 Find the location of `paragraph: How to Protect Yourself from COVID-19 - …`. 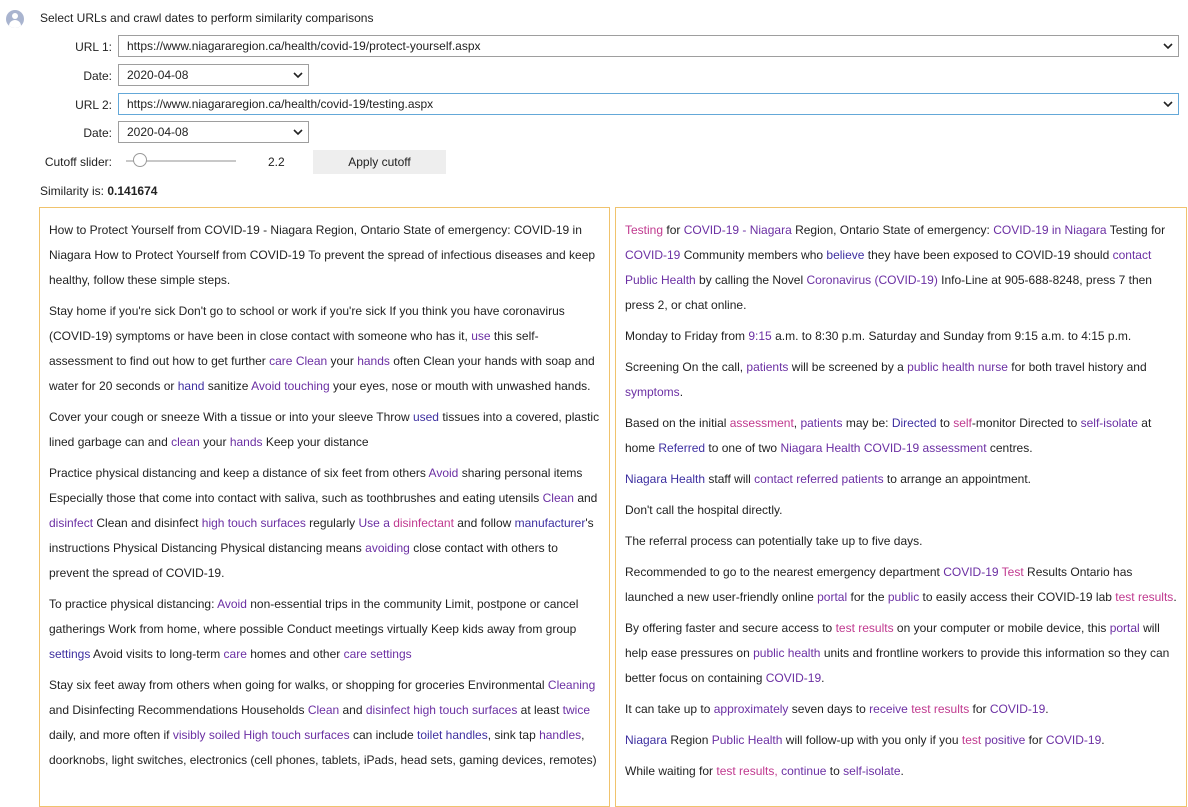

paragraph: How to Protect Yourself from COVID-19 - … is located at coordinates (322, 255).